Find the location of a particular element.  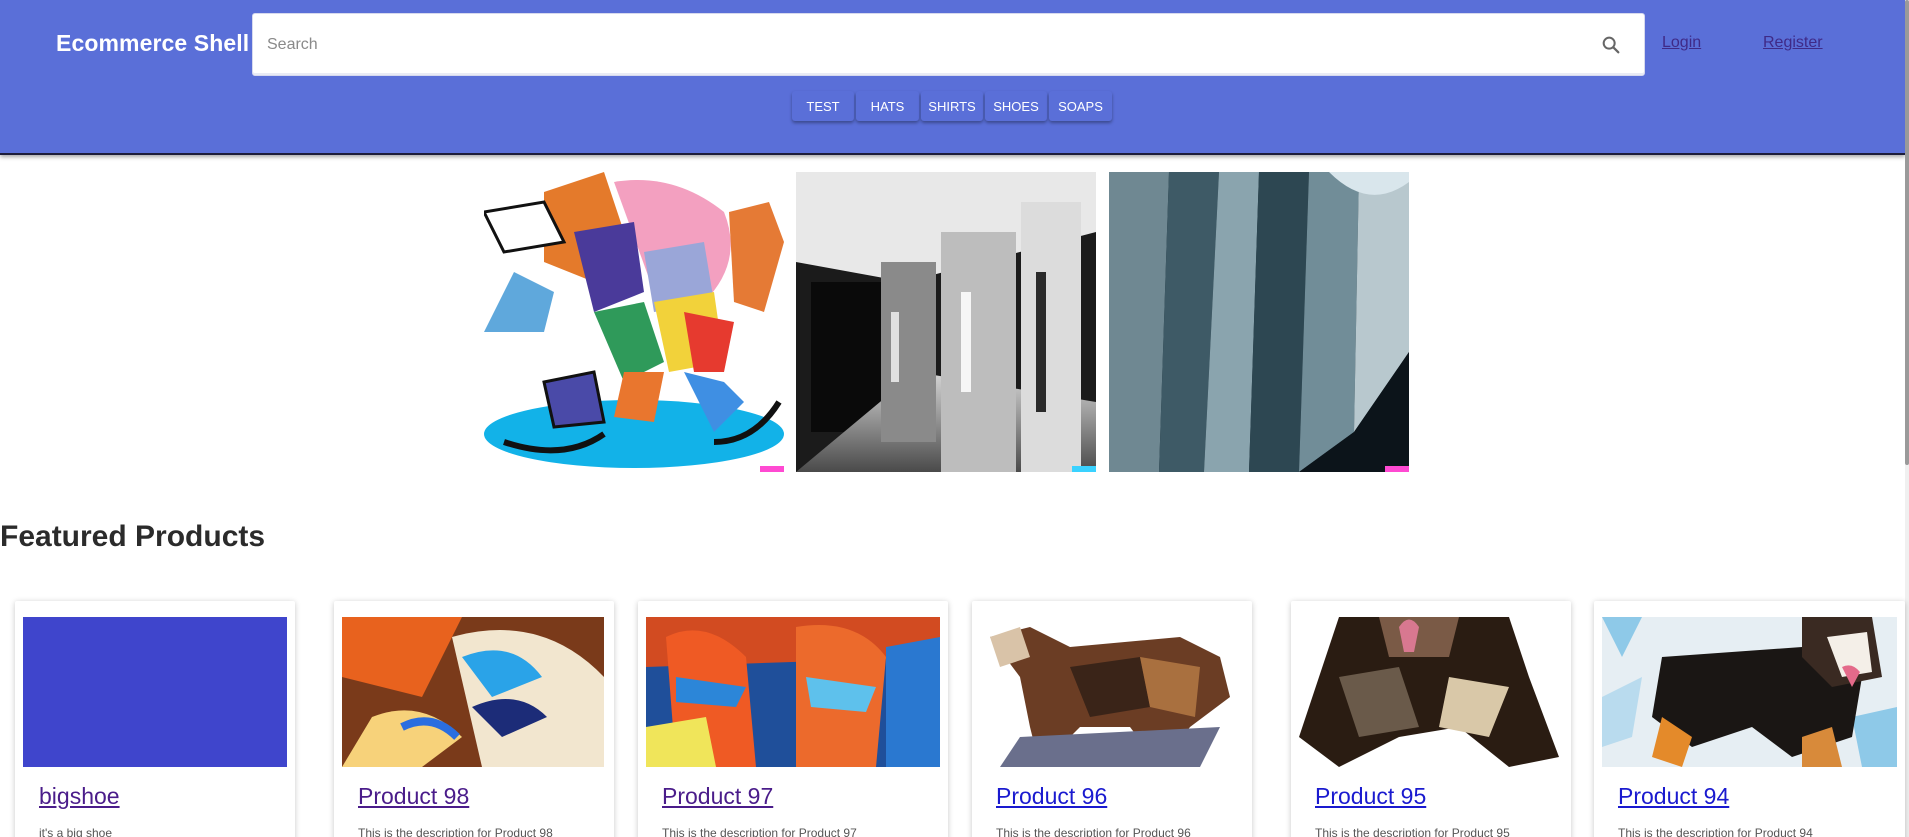

product-title-link: Product 95 is located at coordinates (1370, 796).